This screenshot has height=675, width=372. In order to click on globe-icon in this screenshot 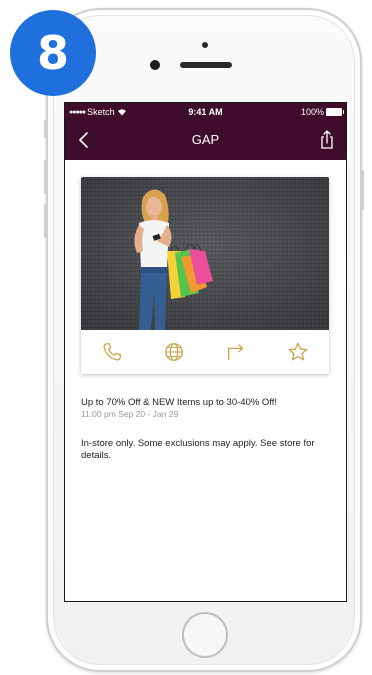, I will do `click(174, 352)`.